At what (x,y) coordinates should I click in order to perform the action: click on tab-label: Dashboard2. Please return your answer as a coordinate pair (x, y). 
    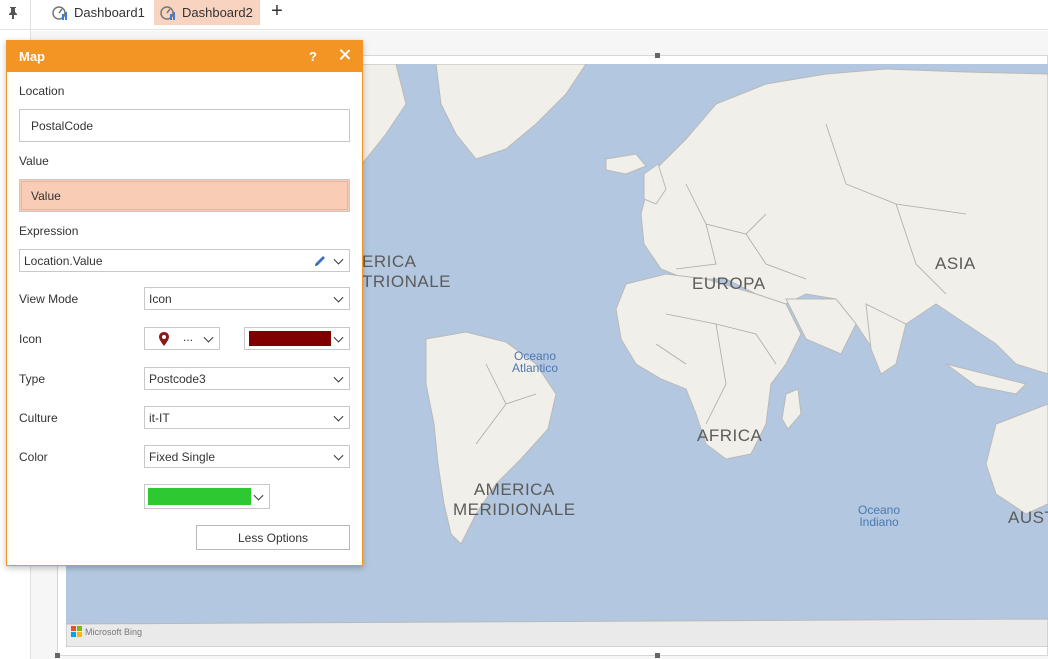
    Looking at the image, I should click on (217, 12).